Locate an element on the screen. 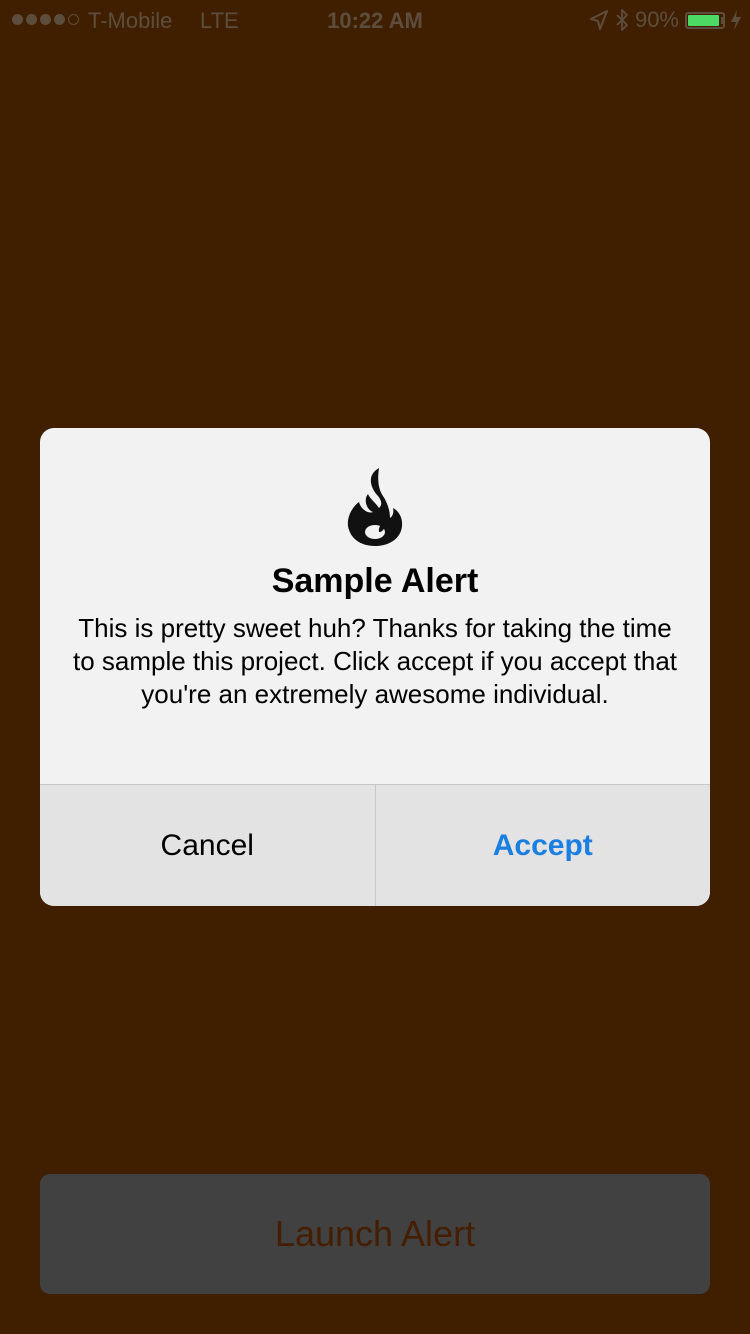 This screenshot has height=1334, width=750. alert-actions: Cancel Accept is located at coordinates (375, 845).